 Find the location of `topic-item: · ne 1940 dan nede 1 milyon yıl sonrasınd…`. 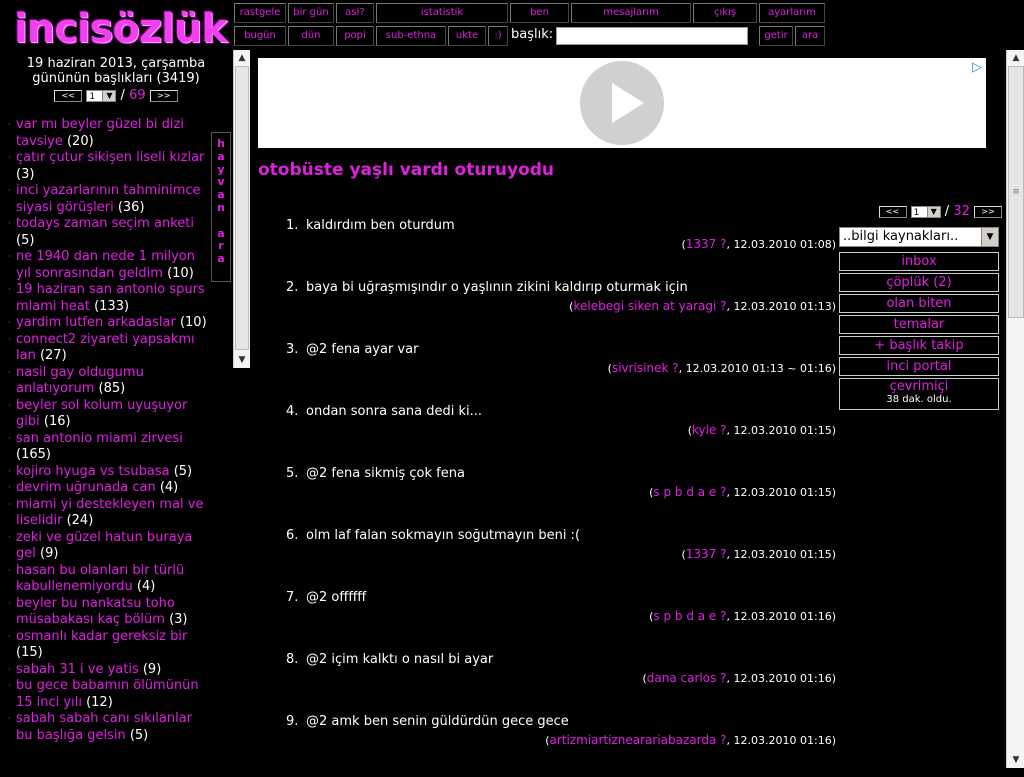

topic-item: · ne 1940 dan nede 1 milyon yıl sonrasınd… is located at coordinates (104, 265).